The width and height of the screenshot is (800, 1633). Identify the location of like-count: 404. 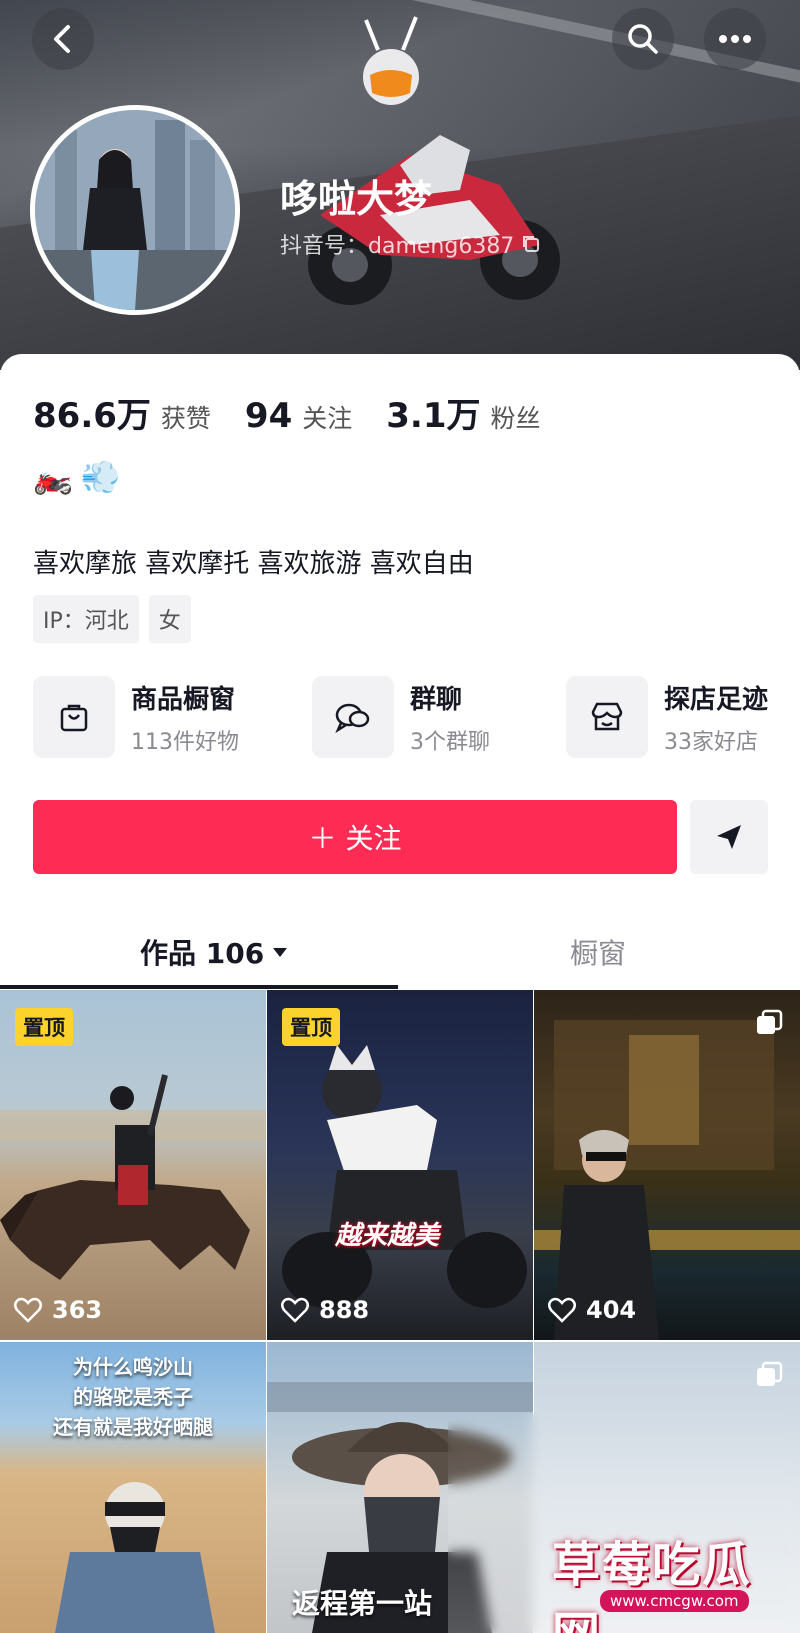
(592, 1310).